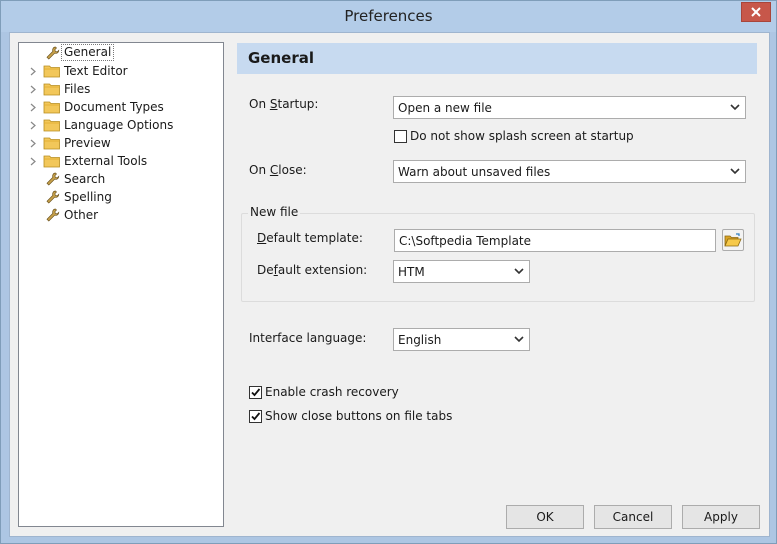 Image resolution: width=777 pixels, height=544 pixels. I want to click on tree-item-document-types: Document Types, so click(119, 107).